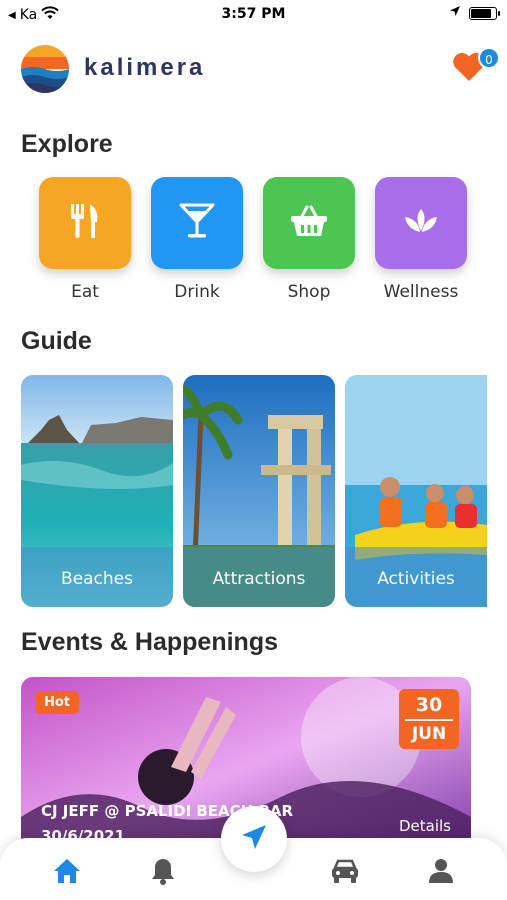 This screenshot has height=900, width=507. What do you see at coordinates (429, 705) in the screenshot?
I see `event-day: 30` at bounding box center [429, 705].